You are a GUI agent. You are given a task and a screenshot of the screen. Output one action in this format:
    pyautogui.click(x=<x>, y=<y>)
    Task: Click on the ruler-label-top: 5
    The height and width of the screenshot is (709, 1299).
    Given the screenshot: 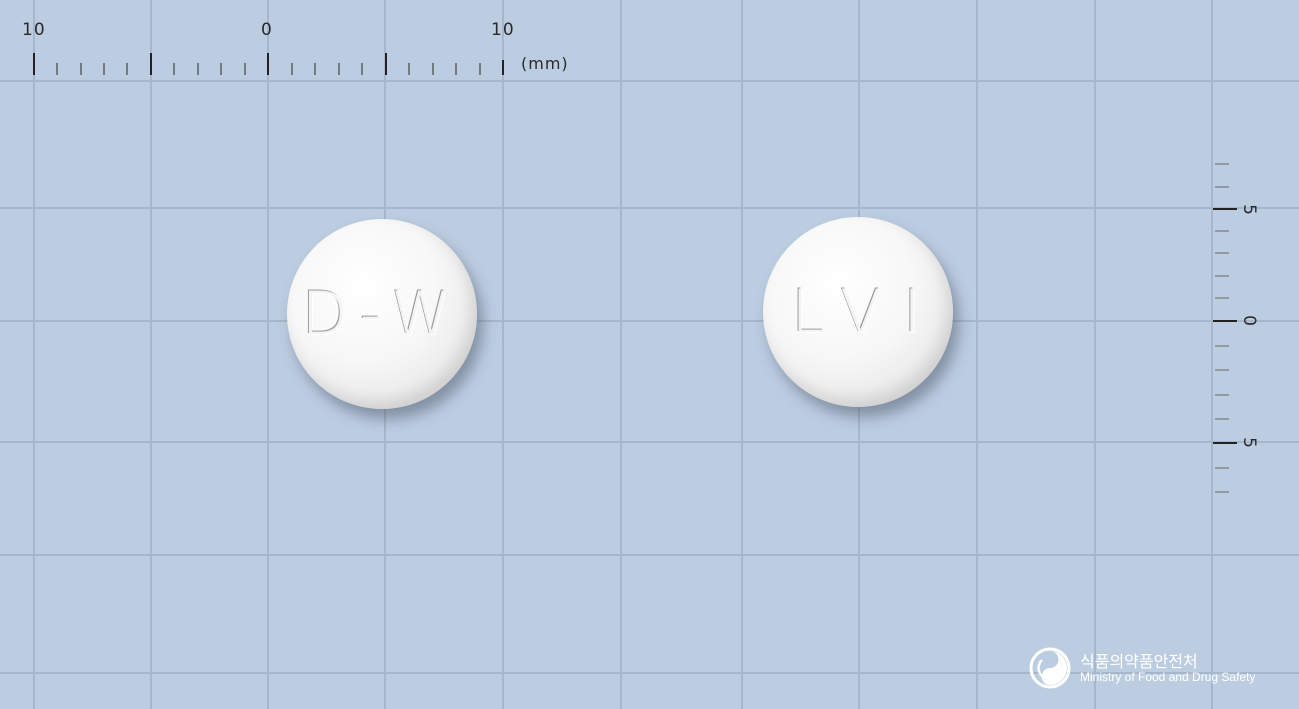 What is the action you would take?
    pyautogui.click(x=1248, y=210)
    